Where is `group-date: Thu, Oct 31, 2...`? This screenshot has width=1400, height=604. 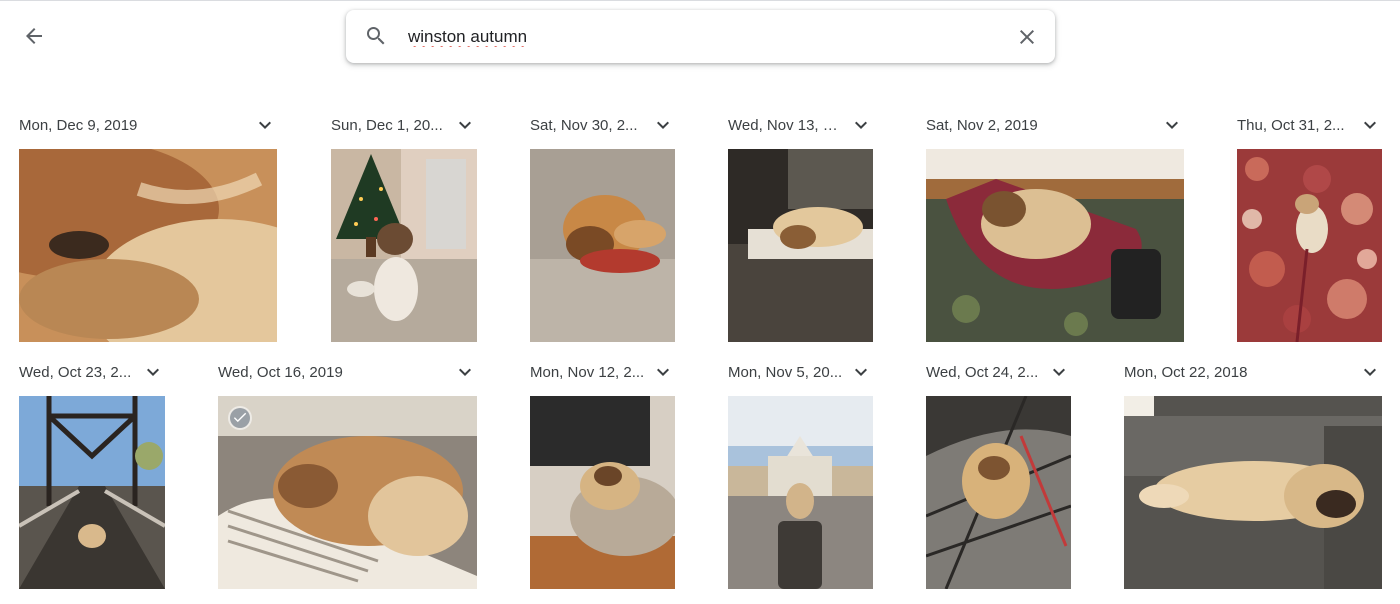
group-date: Thu, Oct 31, 2... is located at coordinates (1291, 125).